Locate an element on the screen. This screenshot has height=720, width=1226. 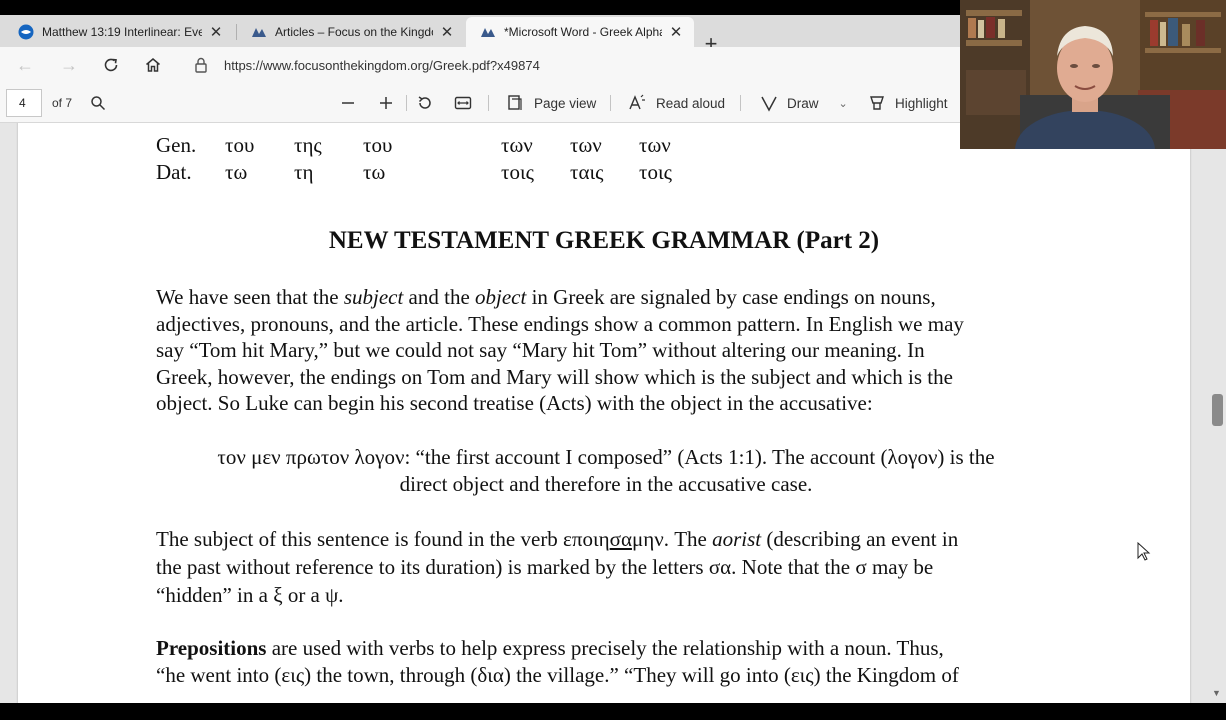
document-heading: NEW TESTAMENT GREEK GRAMMAR (Part 2) is located at coordinates (604, 240).